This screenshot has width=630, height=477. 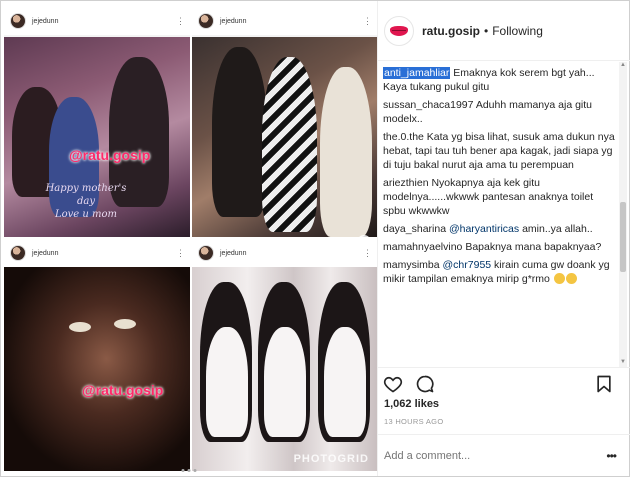 What do you see at coordinates (604, 384) in the screenshot?
I see `bookmark-icon` at bounding box center [604, 384].